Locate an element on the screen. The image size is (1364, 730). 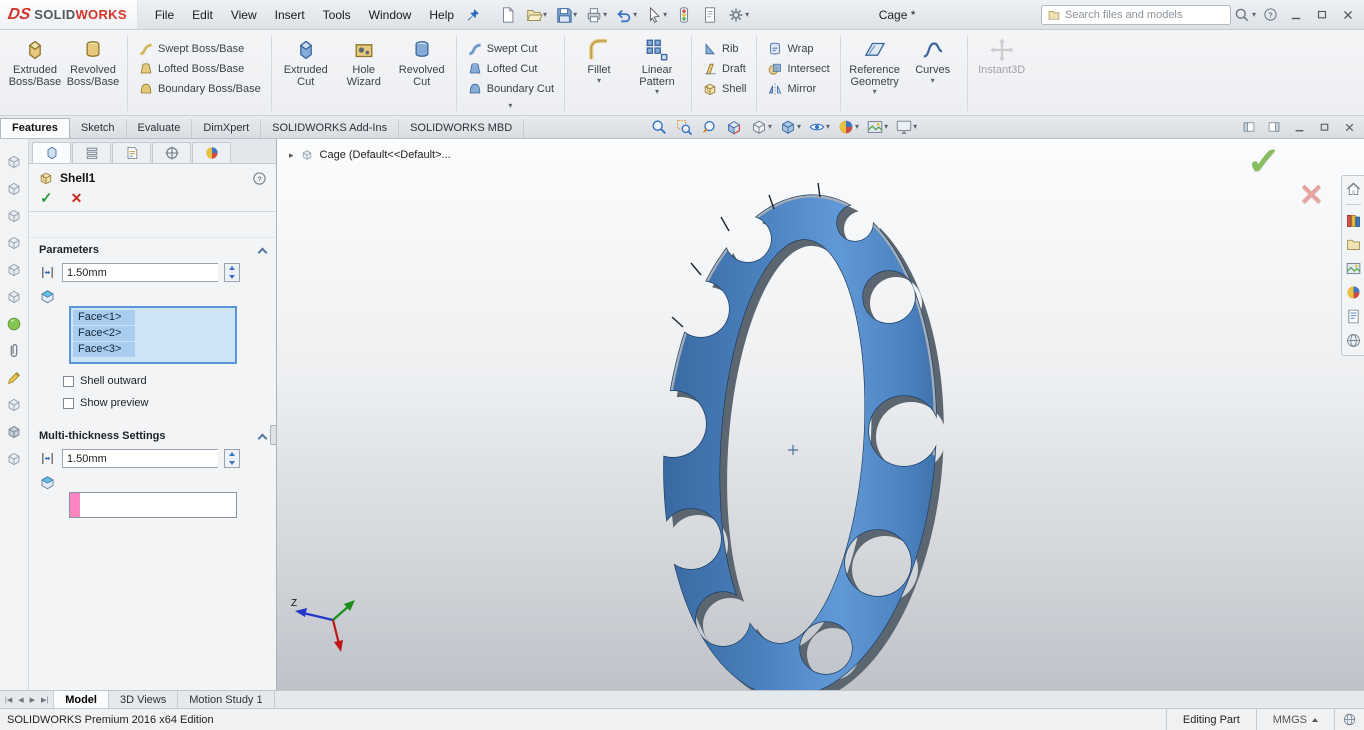
shell-outward-option: Shell outward is located at coordinates (164, 381).